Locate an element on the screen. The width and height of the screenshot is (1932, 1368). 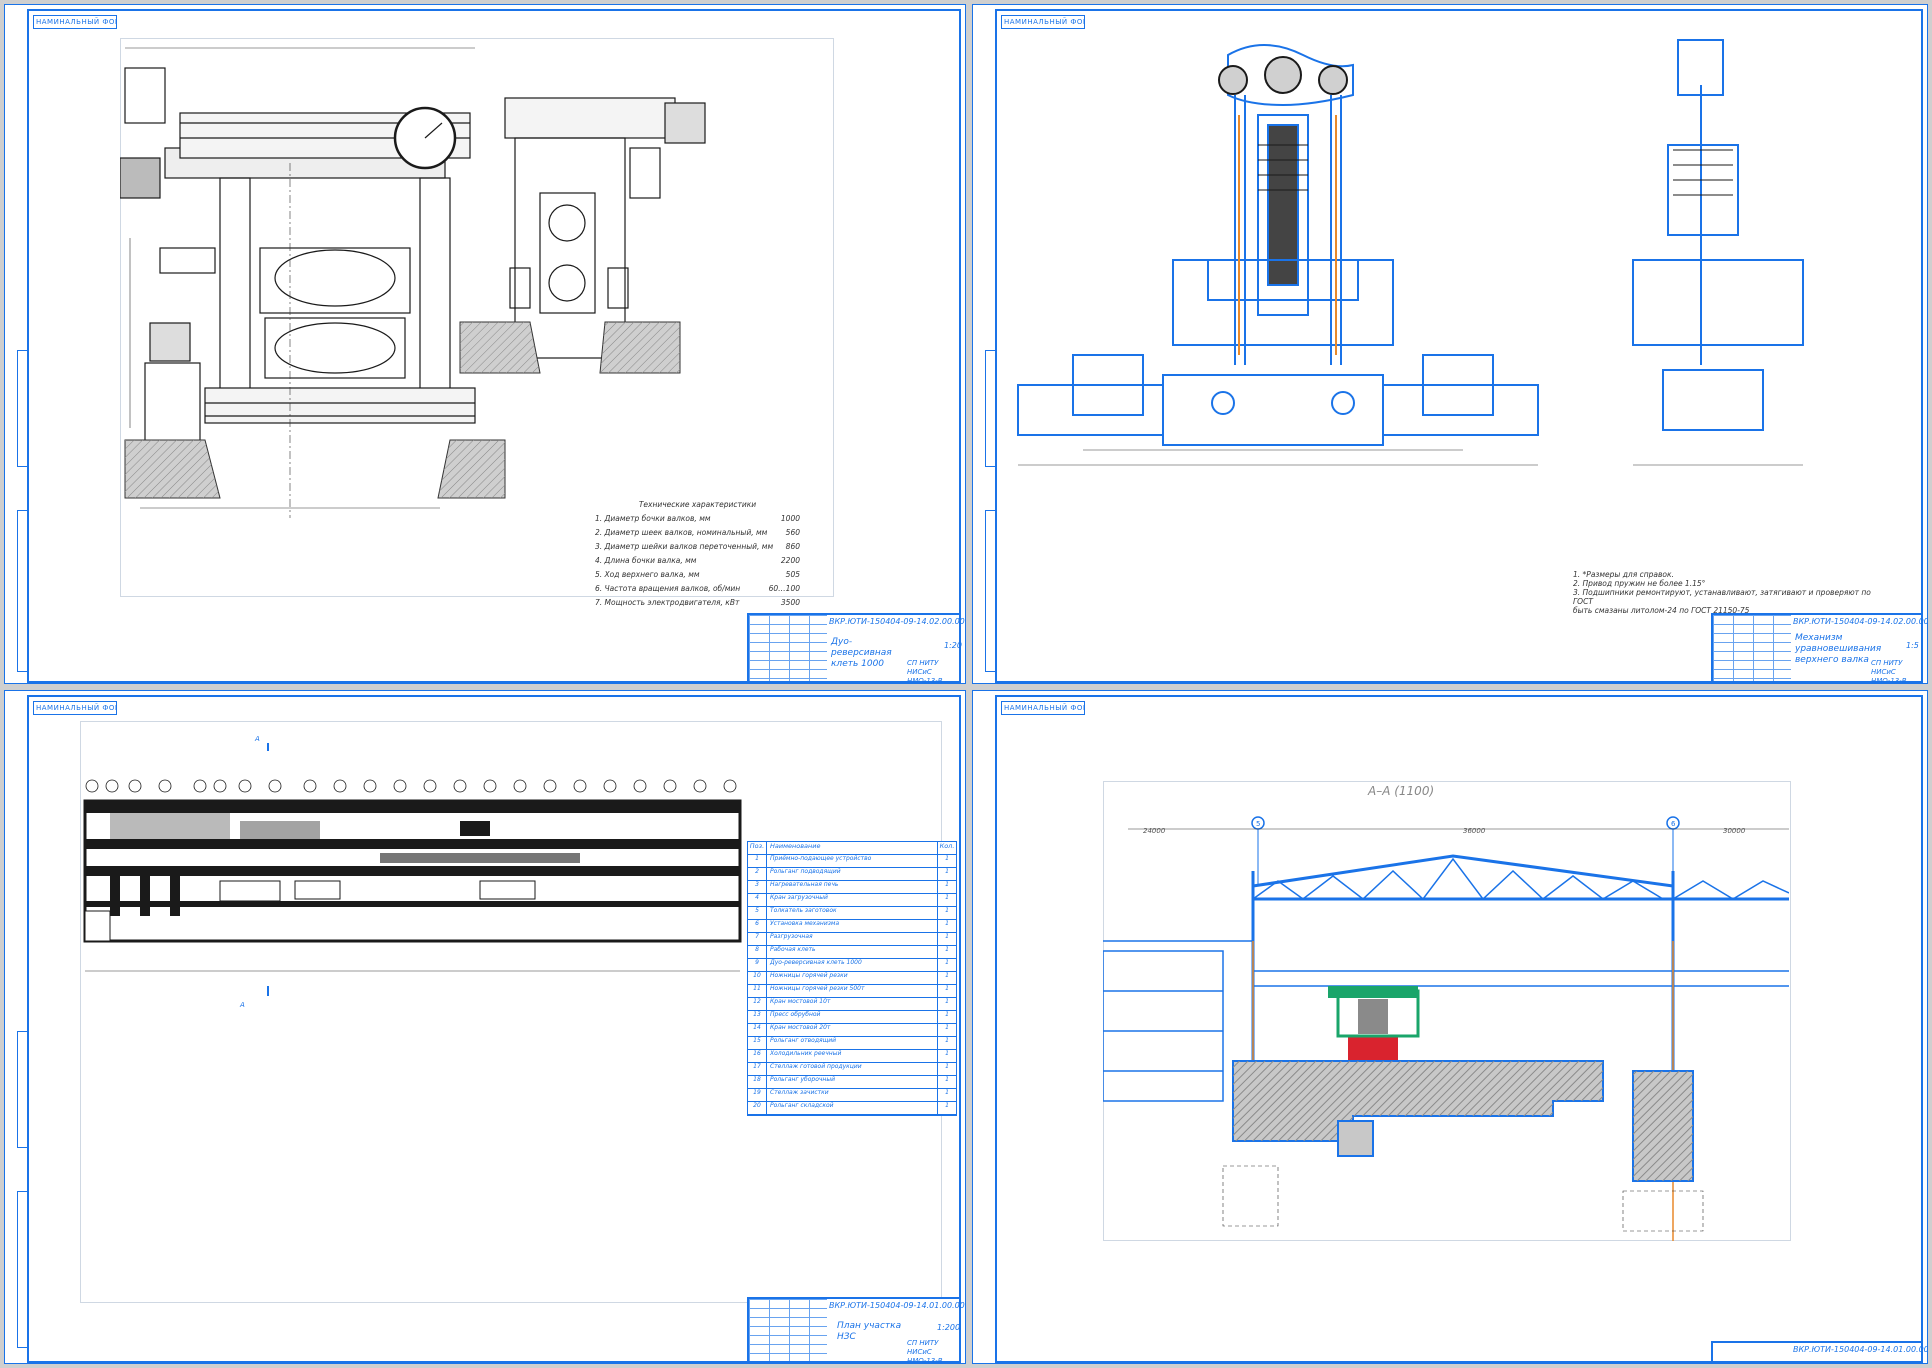
spec-cell-name: Рольганг уборочный is located at coordinates (852, 1082).